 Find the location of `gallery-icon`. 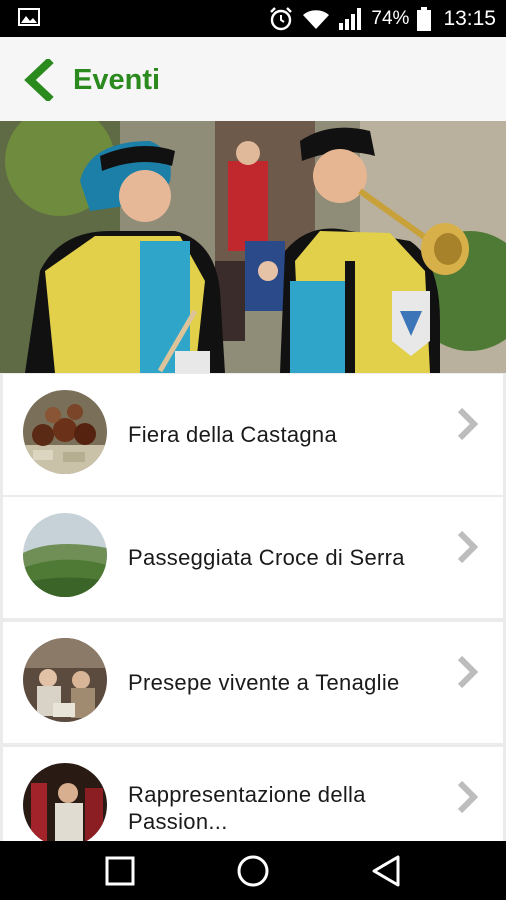

gallery-icon is located at coordinates (29, 17).